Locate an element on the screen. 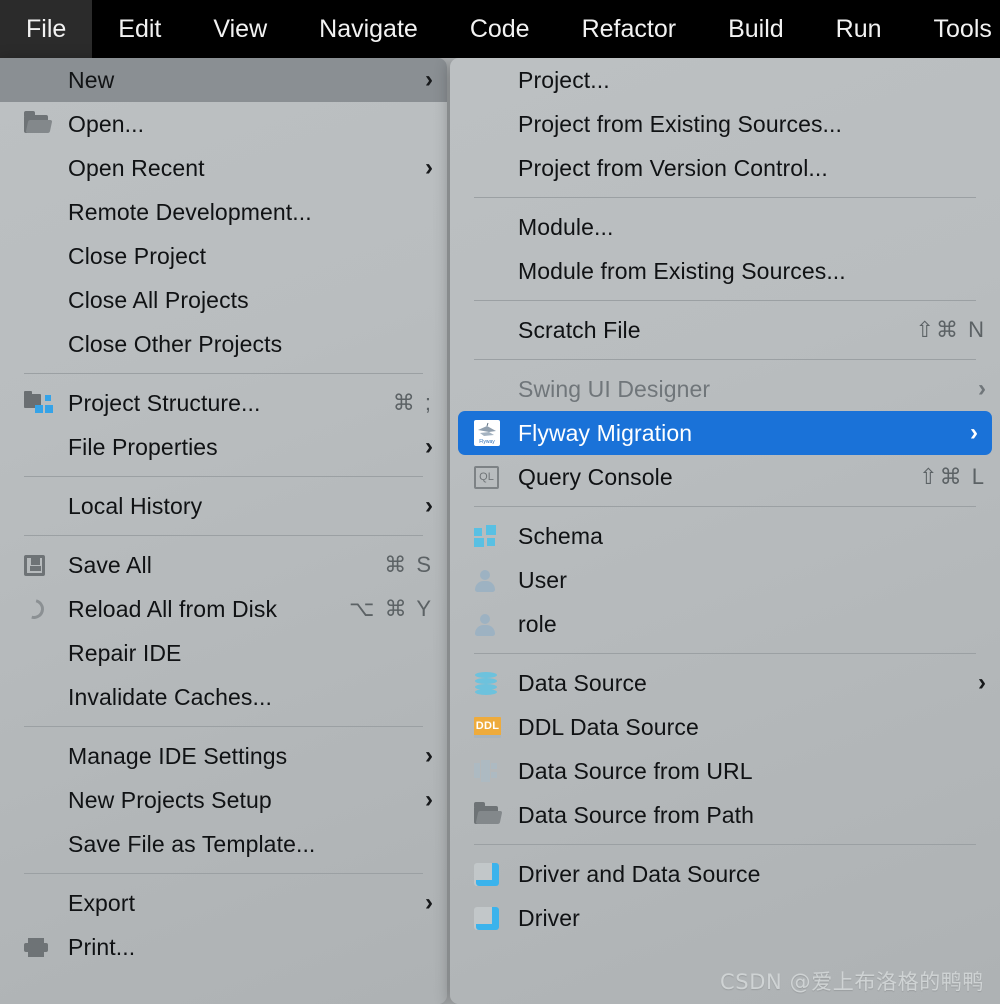 Image resolution: width=1000 pixels, height=1004 pixels. menu-item-save-all: Save All ⌘ S is located at coordinates (223, 565).